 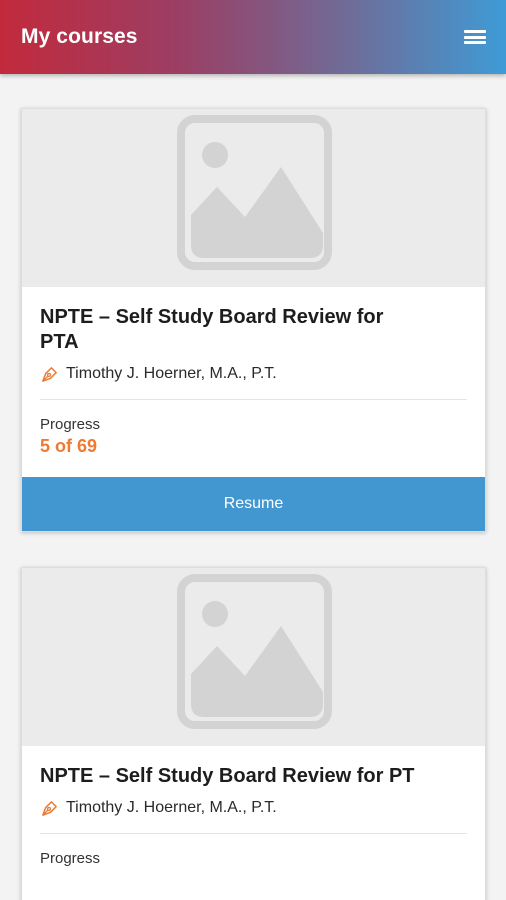 What do you see at coordinates (475, 37) in the screenshot?
I see `hamburger-menu-icon` at bounding box center [475, 37].